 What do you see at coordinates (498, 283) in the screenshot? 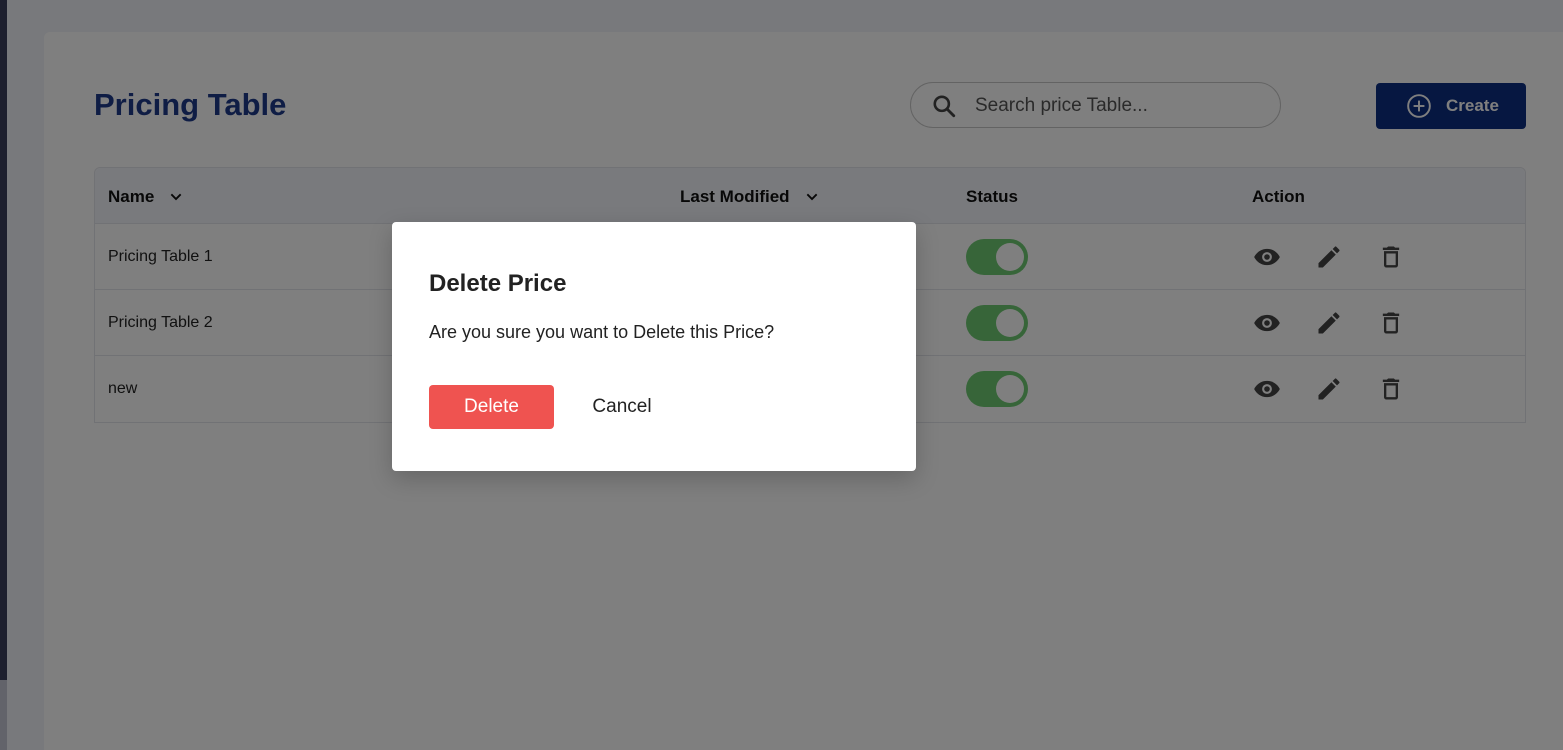
I see `dialog-title: Delete Price` at bounding box center [498, 283].